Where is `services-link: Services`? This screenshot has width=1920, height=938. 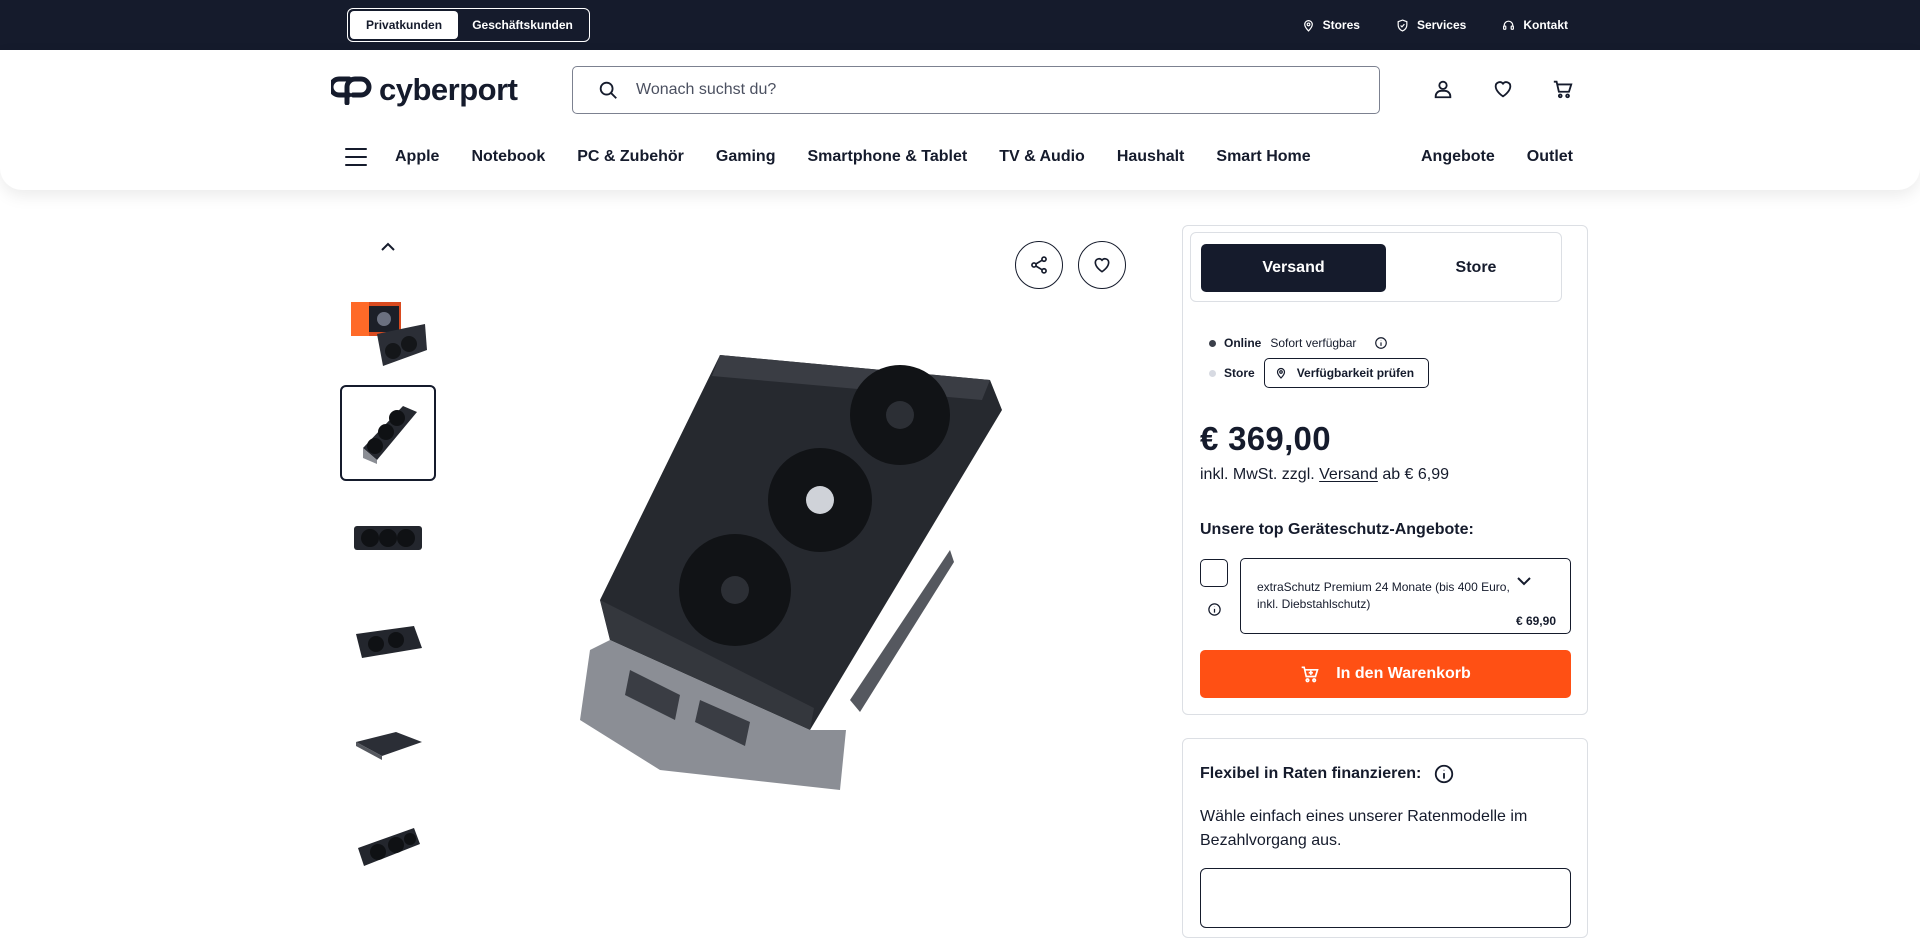
services-link: Services is located at coordinates (1431, 25).